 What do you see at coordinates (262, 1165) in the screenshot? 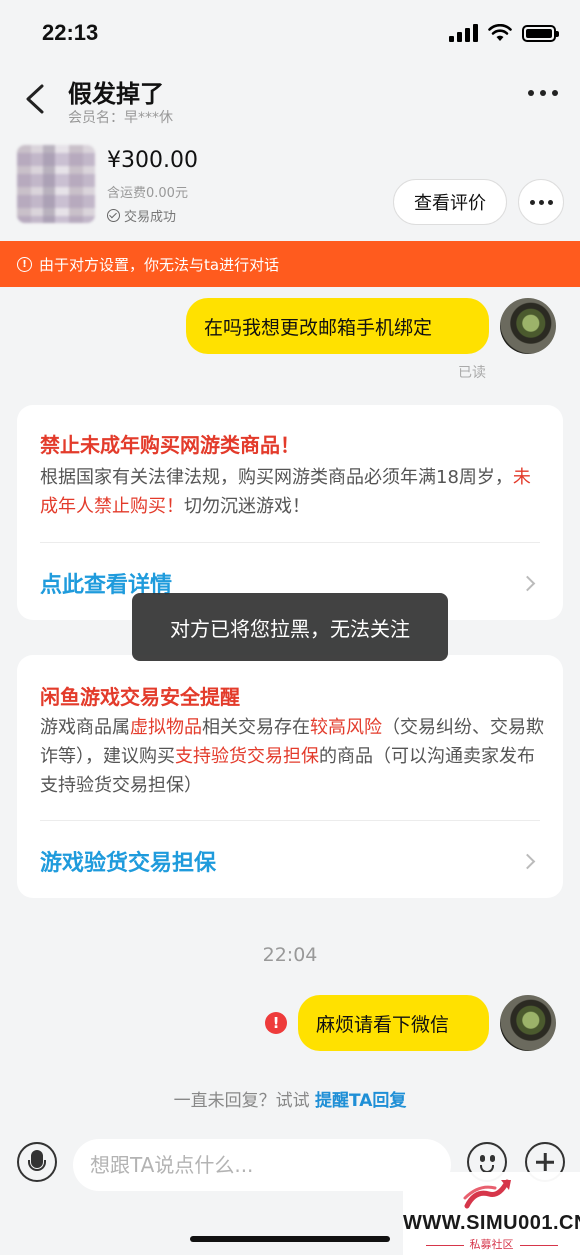
I see `message-input` at bounding box center [262, 1165].